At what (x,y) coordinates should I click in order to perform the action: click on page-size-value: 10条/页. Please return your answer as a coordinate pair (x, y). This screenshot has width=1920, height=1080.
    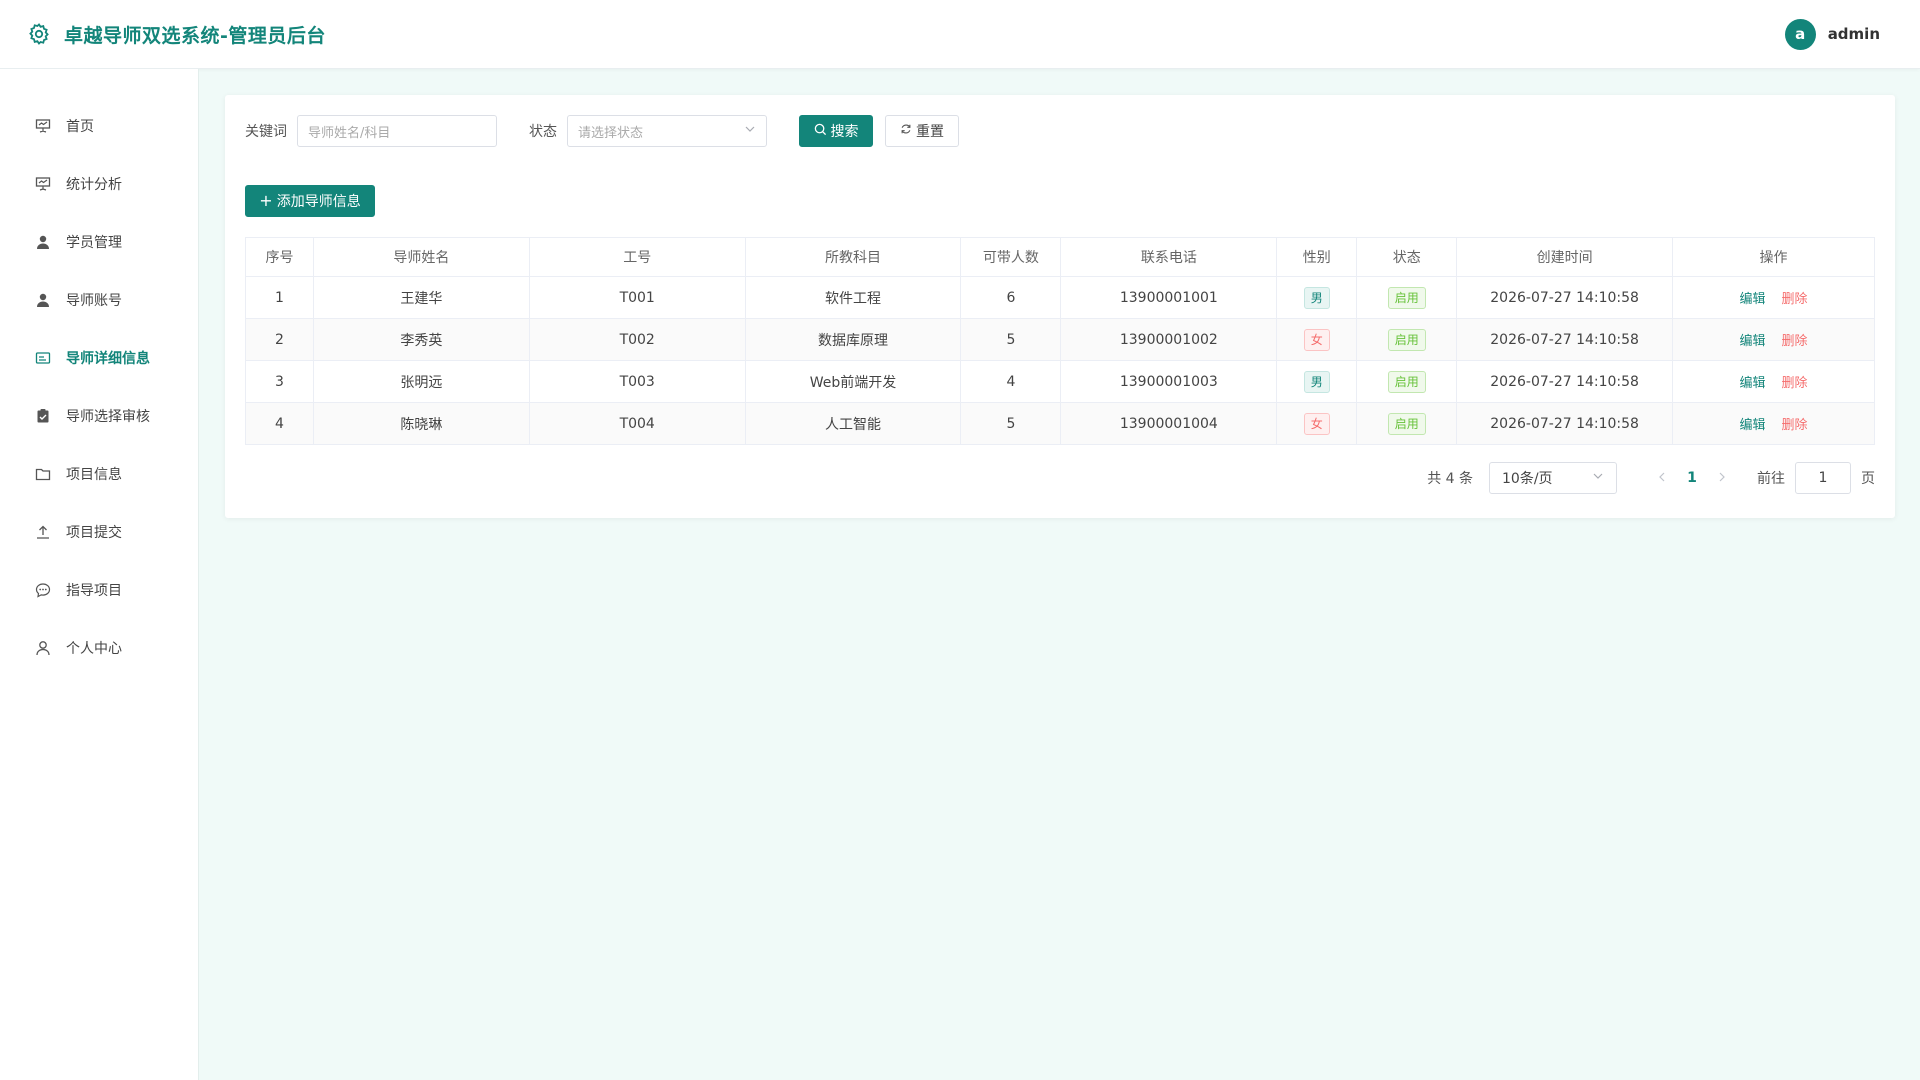
    Looking at the image, I should click on (1527, 479).